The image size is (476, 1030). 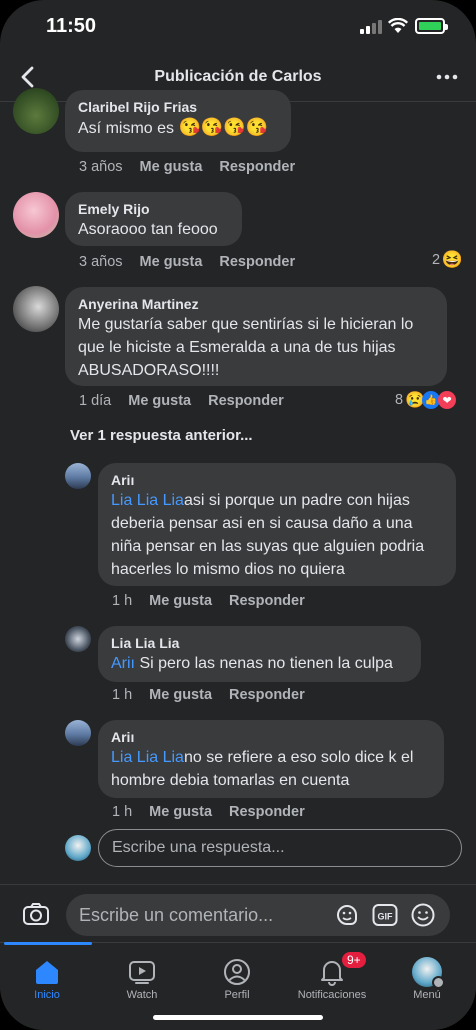 What do you see at coordinates (447, 400) in the screenshot?
I see `love-reaction-icon: ❤` at bounding box center [447, 400].